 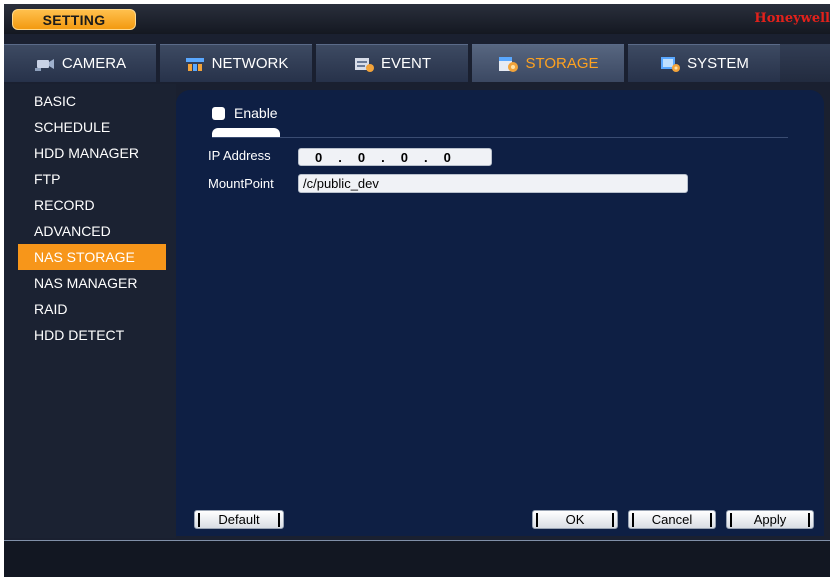 I want to click on sidebar-item-record: RECORD, so click(x=92, y=205).